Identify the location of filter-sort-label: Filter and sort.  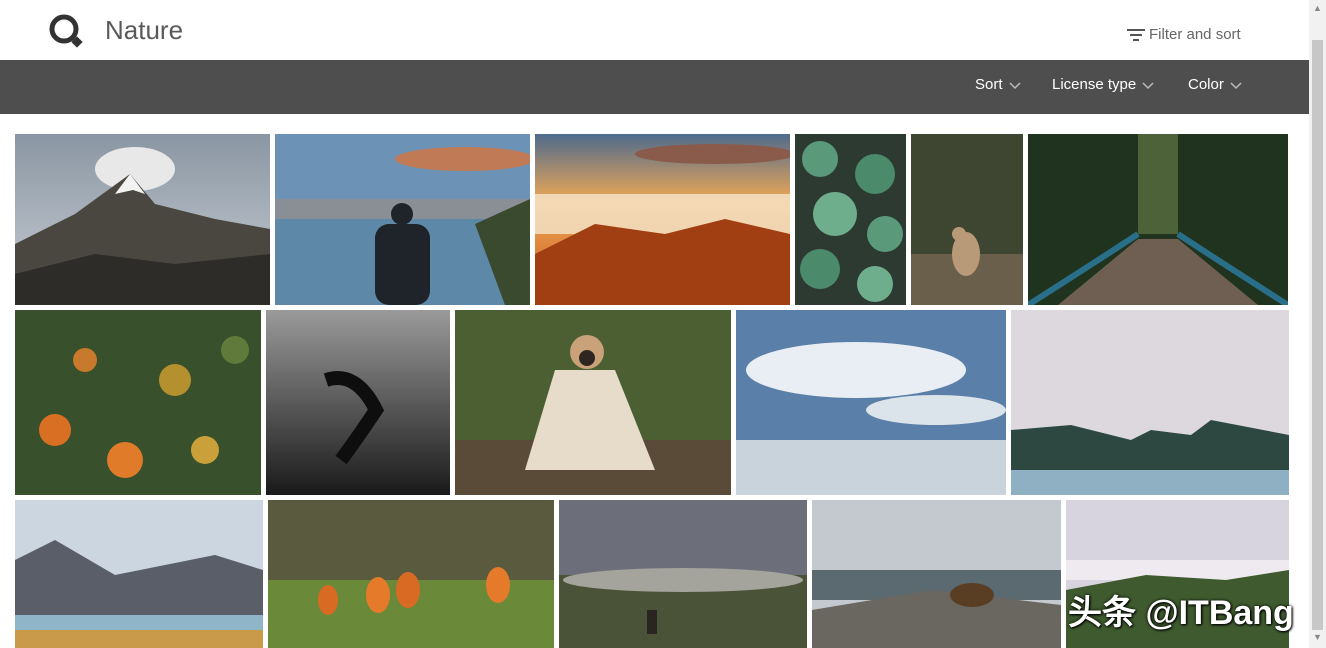
(1195, 34).